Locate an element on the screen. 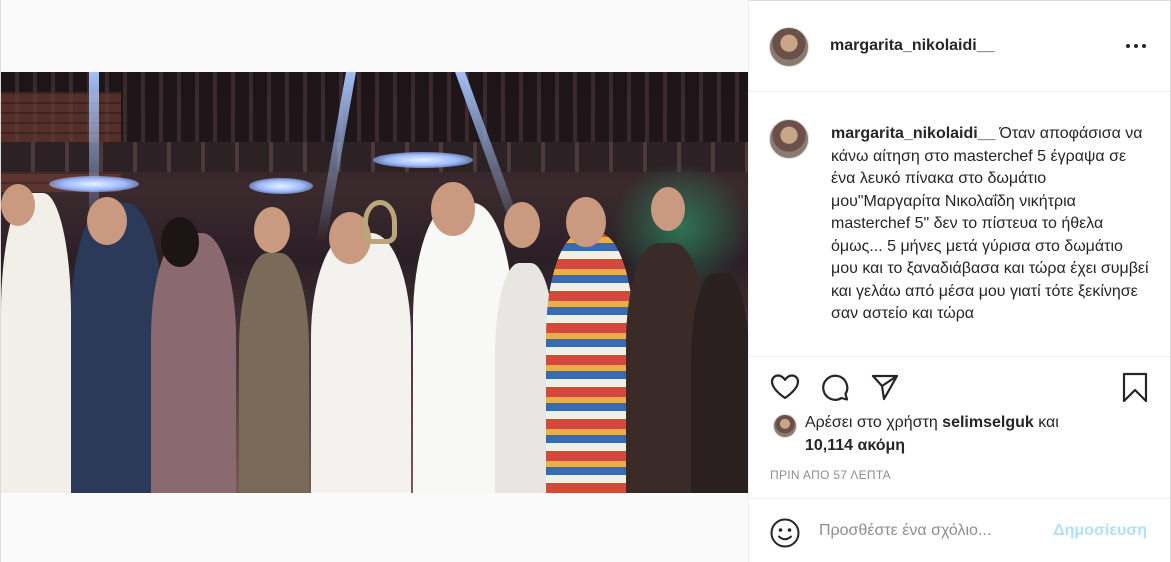  liker-username: selimselguk is located at coordinates (988, 422).